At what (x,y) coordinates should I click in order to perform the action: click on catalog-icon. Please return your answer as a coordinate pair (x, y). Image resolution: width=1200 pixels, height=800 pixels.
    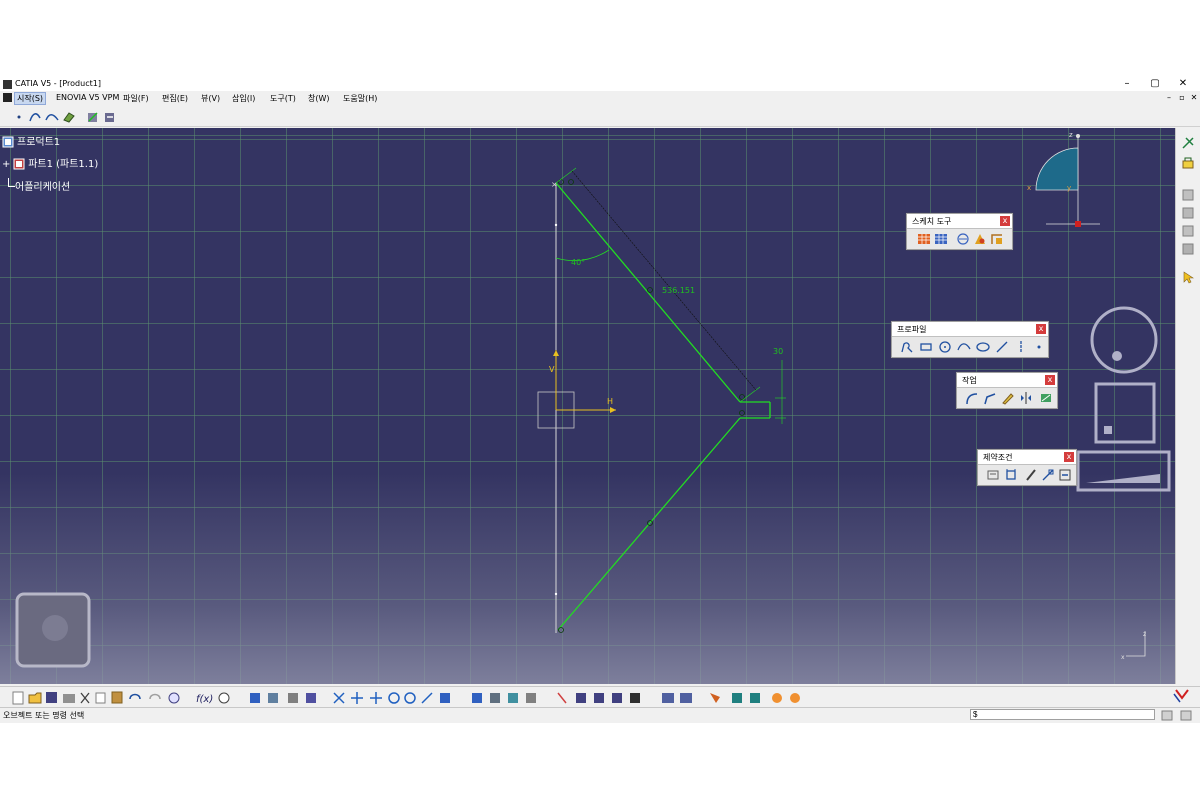
    Looking at the image, I should click on (273, 698).